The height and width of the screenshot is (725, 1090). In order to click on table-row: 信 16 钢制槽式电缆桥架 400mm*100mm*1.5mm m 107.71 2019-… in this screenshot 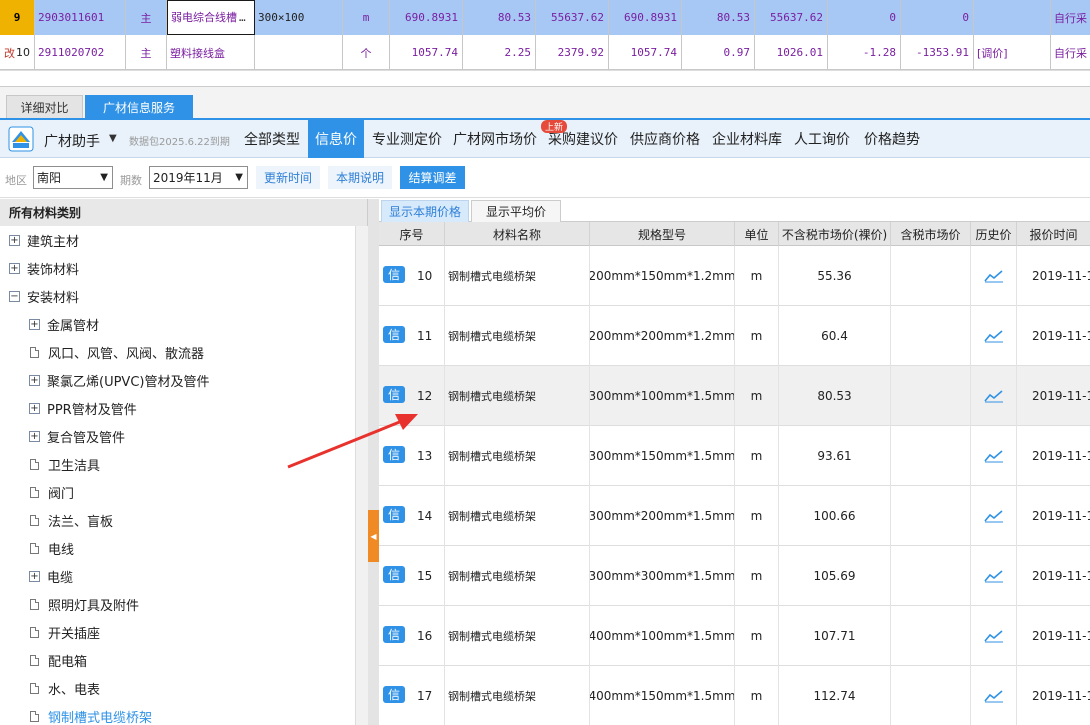, I will do `click(734, 636)`.